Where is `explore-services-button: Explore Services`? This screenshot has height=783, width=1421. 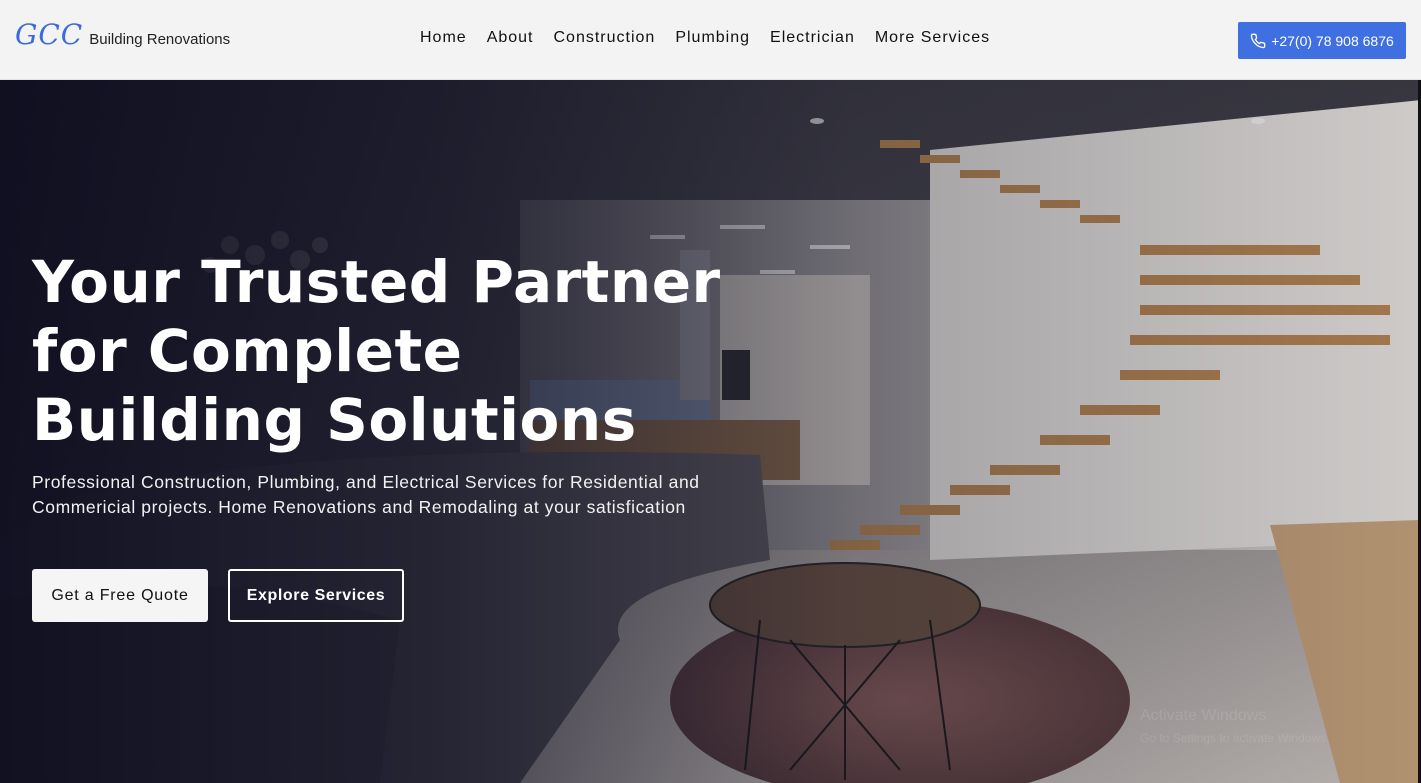
explore-services-button: Explore Services is located at coordinates (316, 595).